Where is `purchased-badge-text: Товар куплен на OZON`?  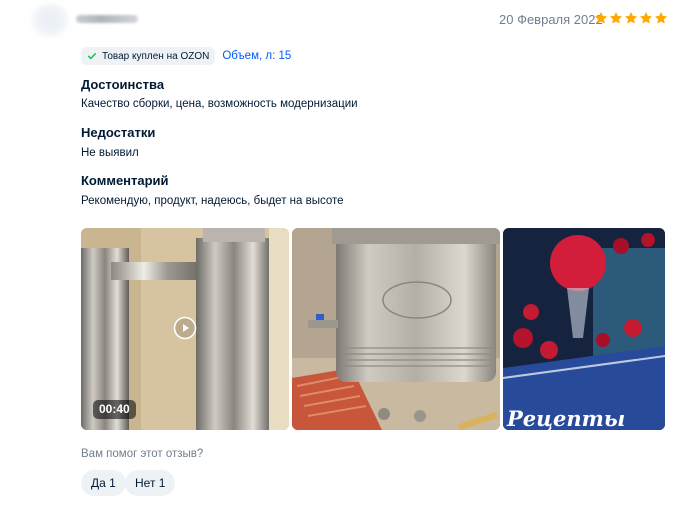 purchased-badge-text: Товар куплен на OZON is located at coordinates (156, 56).